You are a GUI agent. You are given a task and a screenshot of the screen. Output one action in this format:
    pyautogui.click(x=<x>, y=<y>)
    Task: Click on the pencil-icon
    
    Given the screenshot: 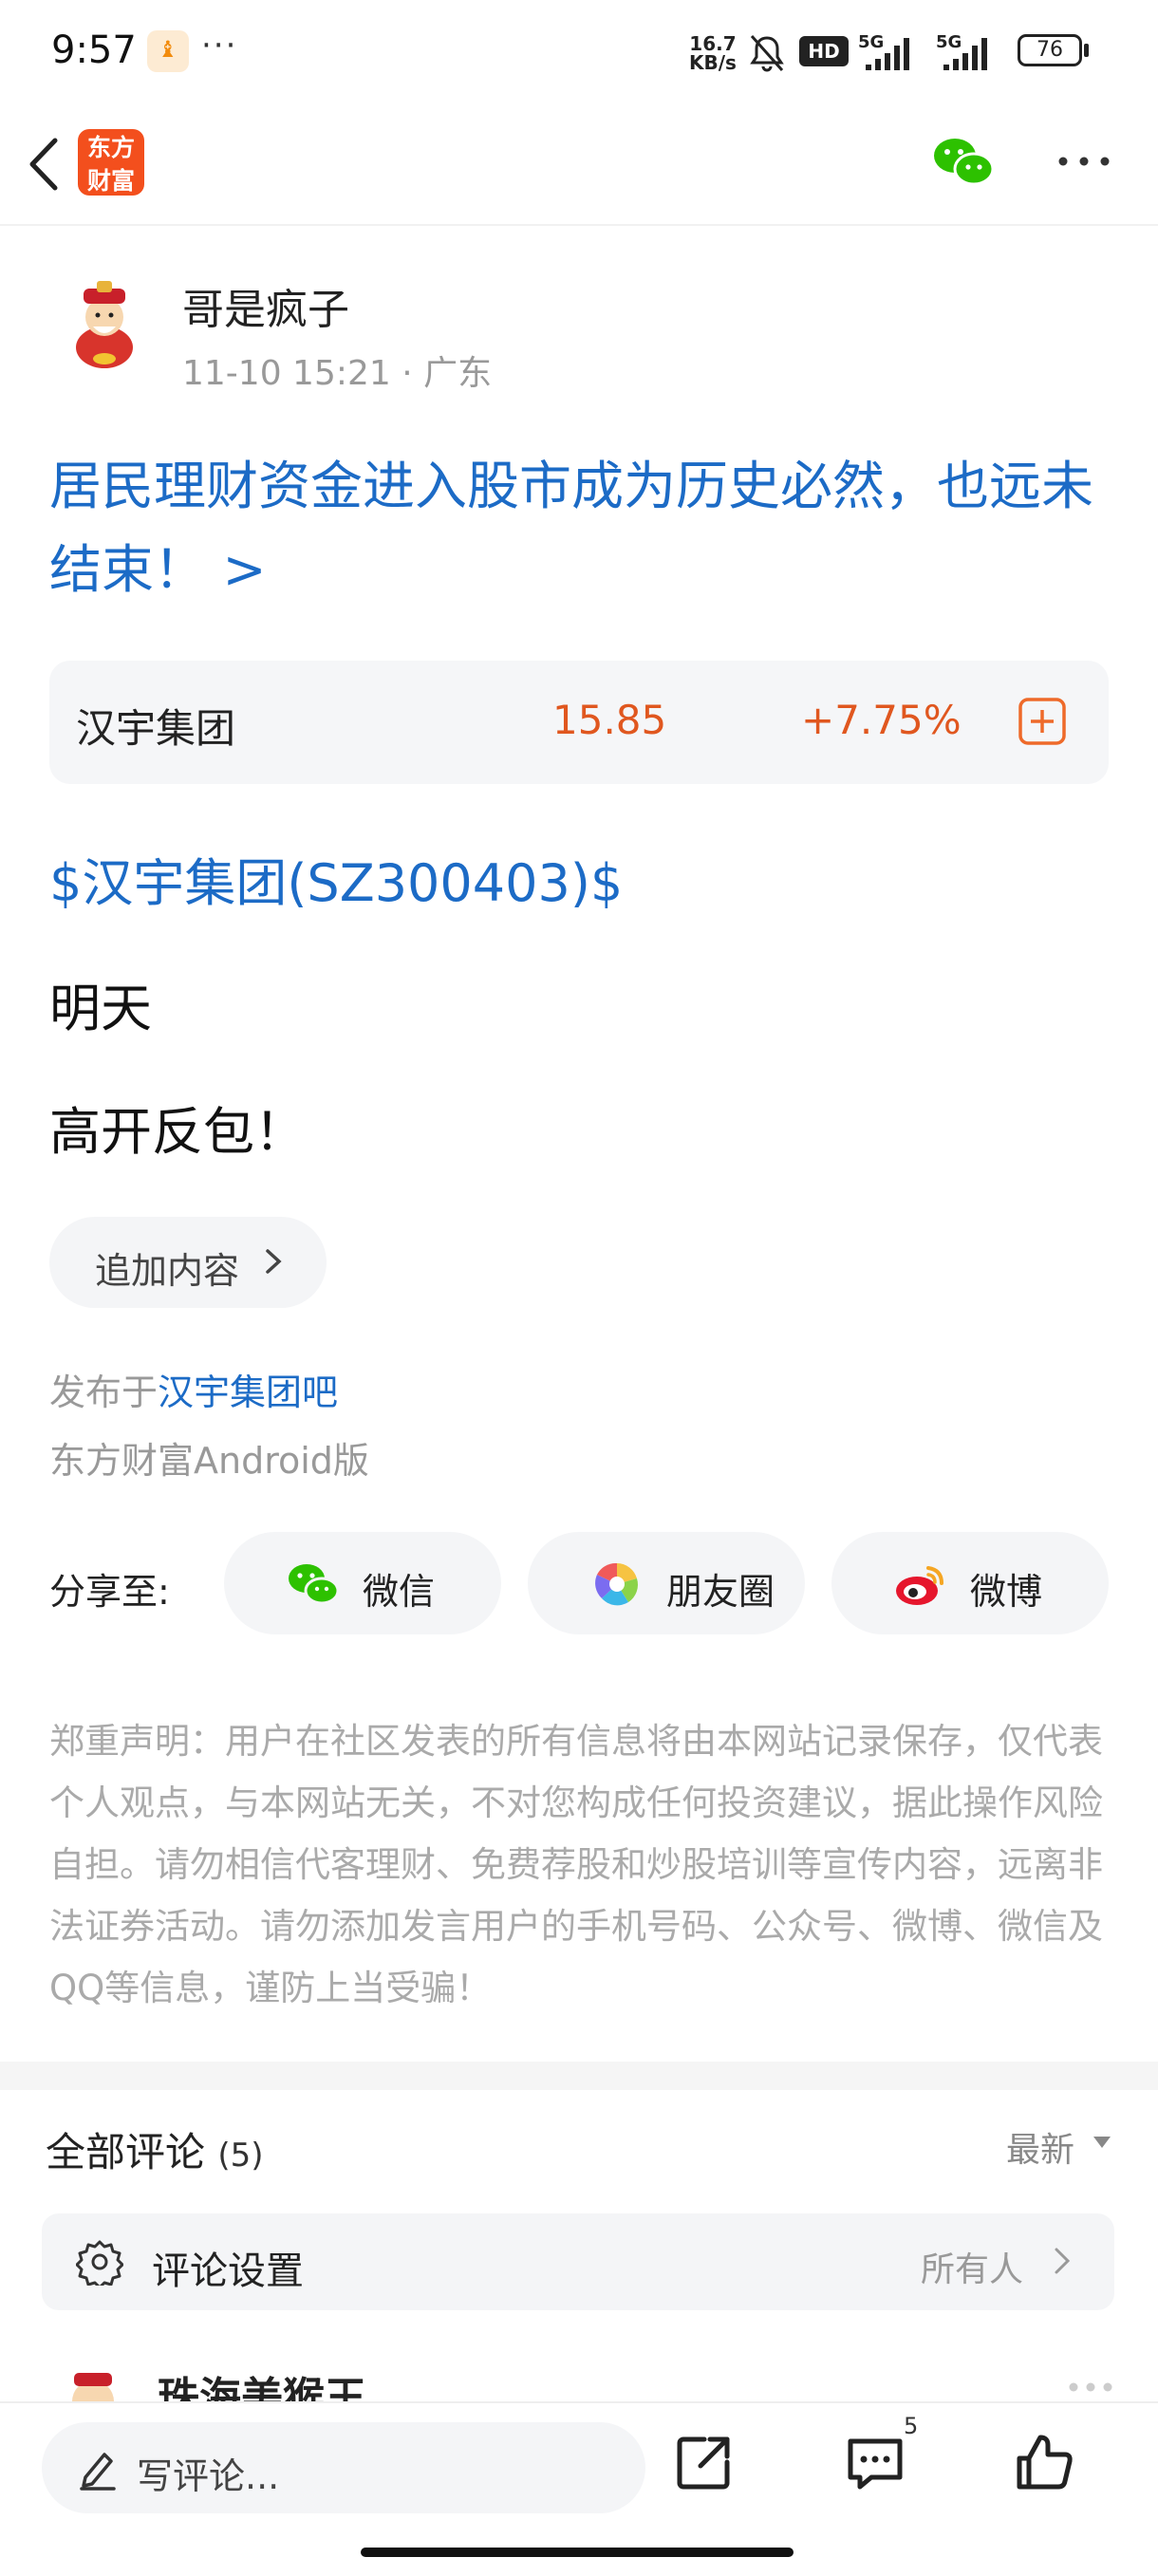 What is the action you would take?
    pyautogui.click(x=98, y=2472)
    